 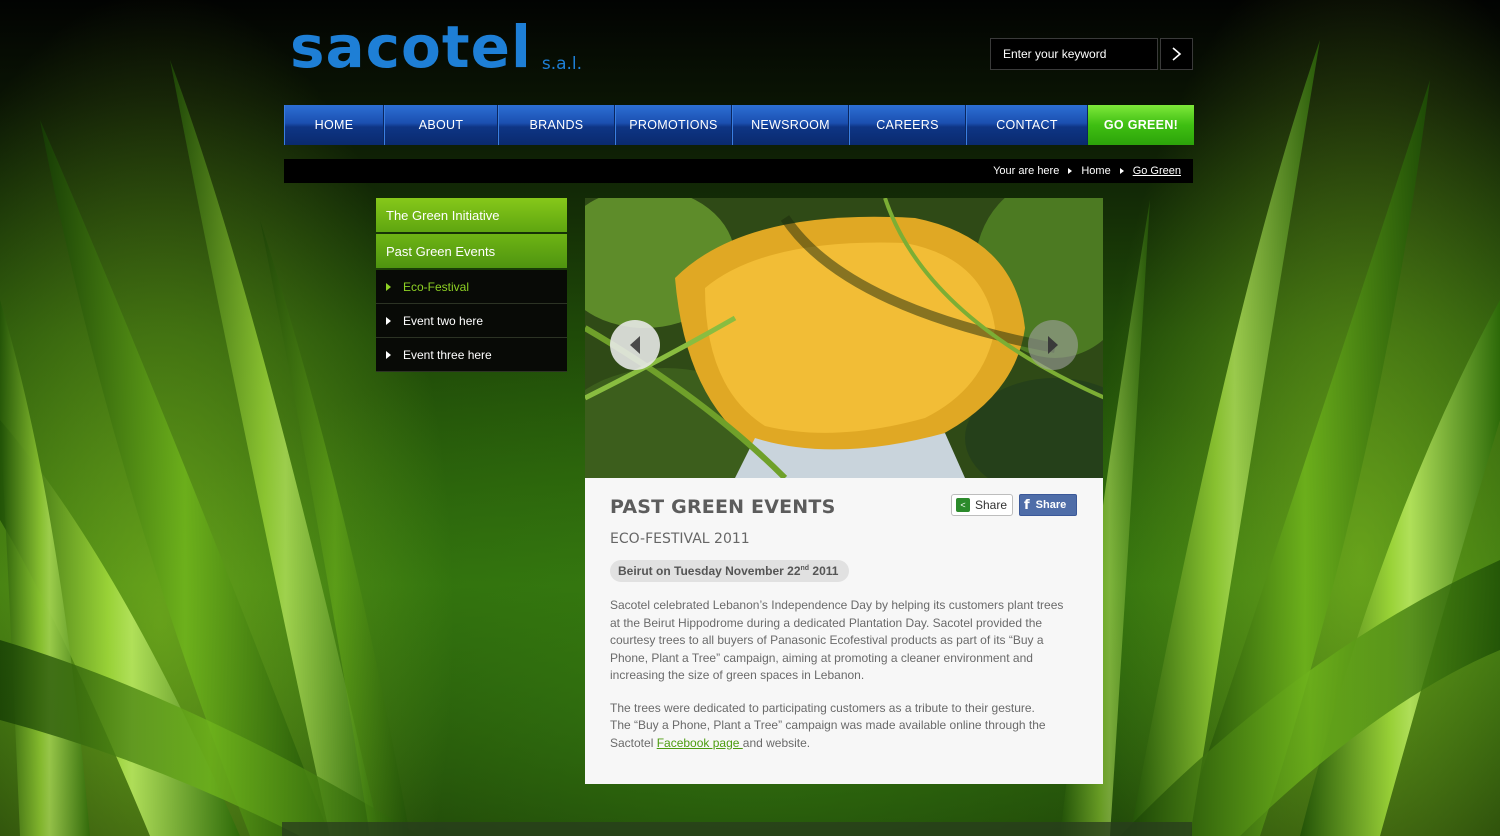 I want to click on image-slider, so click(x=844, y=338).